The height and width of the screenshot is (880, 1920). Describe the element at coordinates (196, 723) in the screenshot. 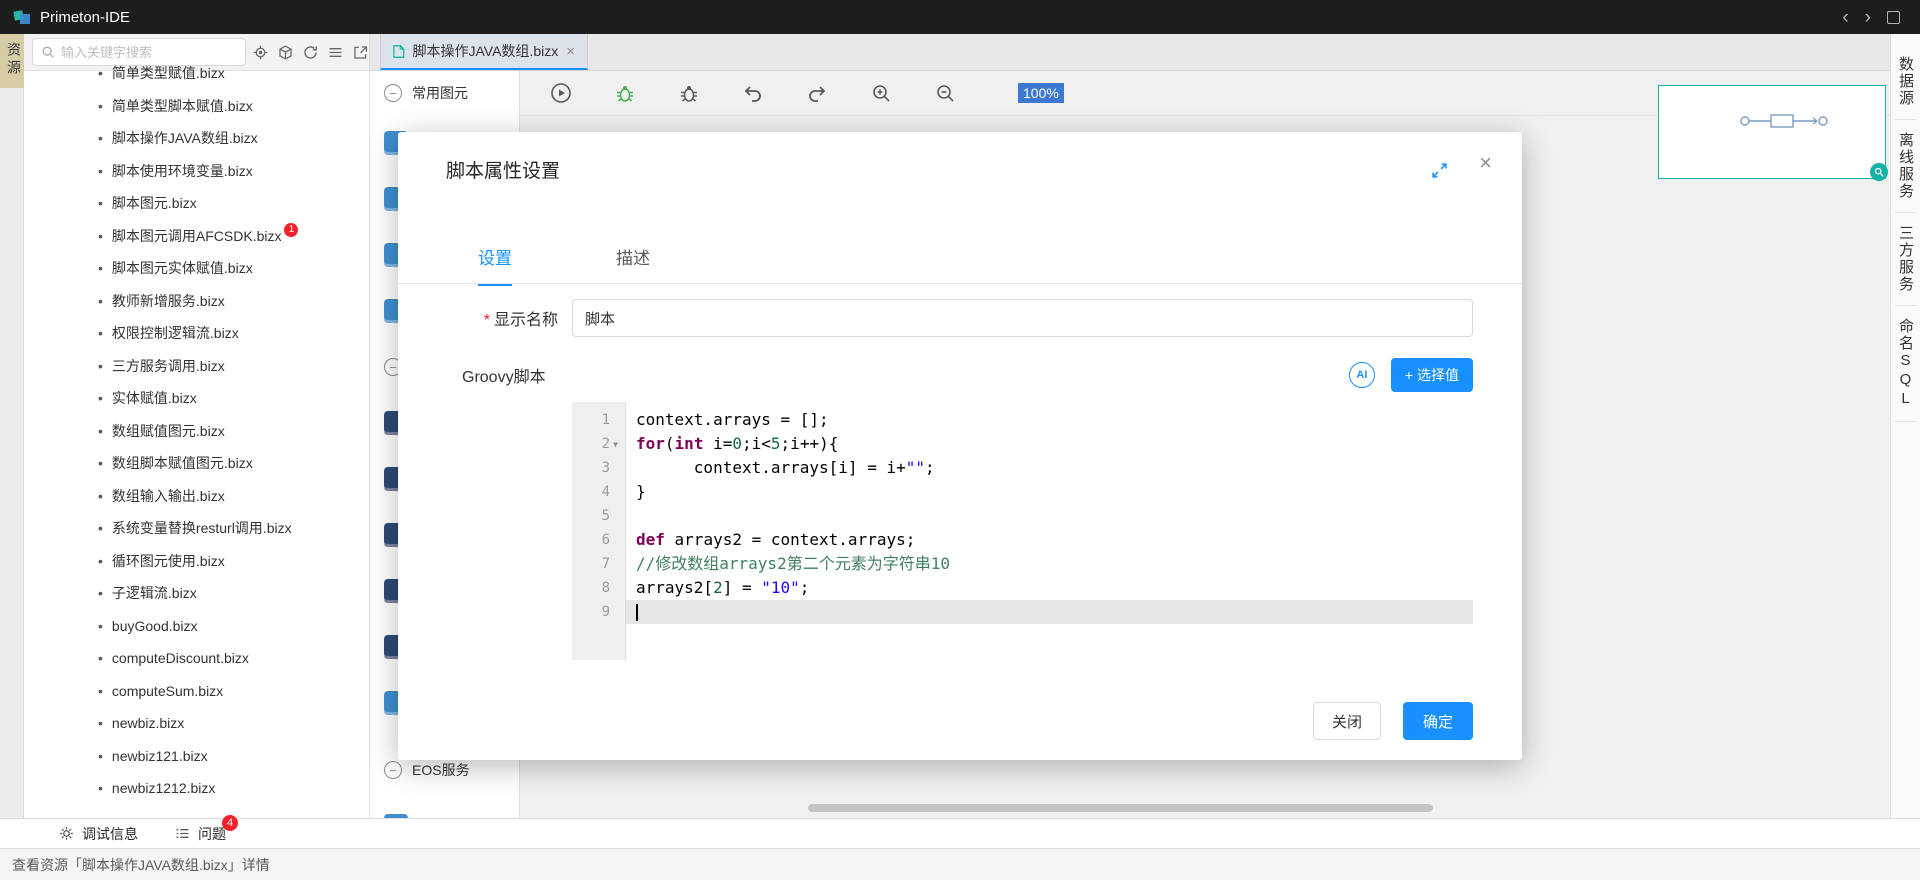

I see `file-item: • newbiz.bizx` at that location.